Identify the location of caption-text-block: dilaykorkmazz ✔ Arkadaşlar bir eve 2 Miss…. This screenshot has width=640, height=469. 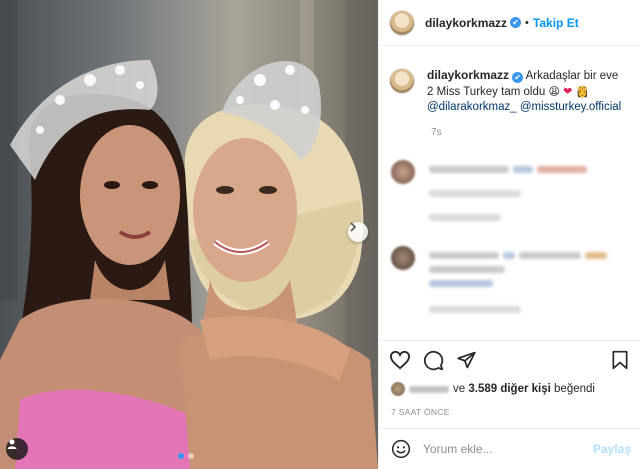
(527, 91).